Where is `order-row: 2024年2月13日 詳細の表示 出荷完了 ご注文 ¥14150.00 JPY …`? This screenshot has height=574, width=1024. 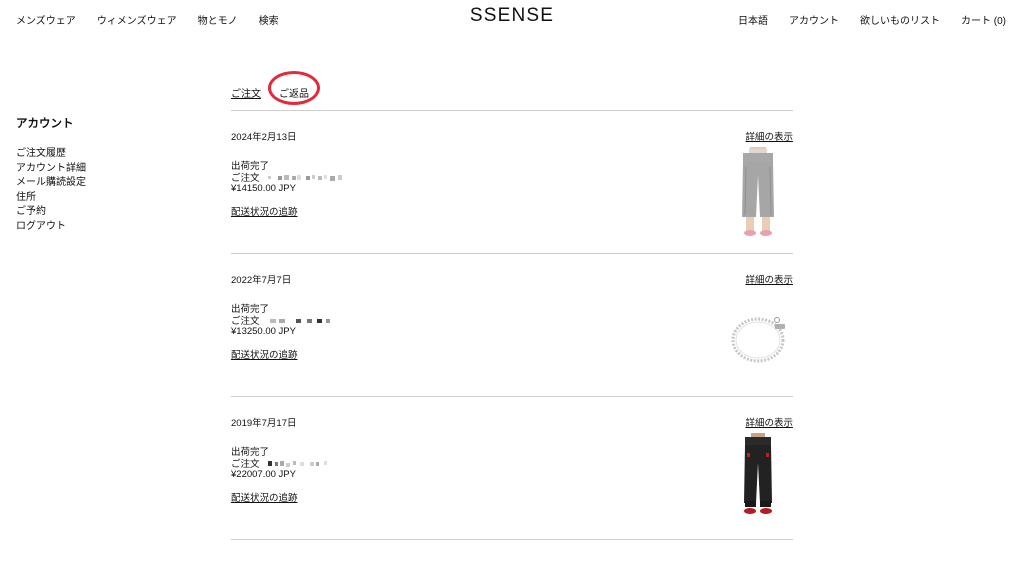
order-row: 2024年2月13日 詳細の表示 出荷完了 ご注文 ¥14150.00 JPY … is located at coordinates (512, 182).